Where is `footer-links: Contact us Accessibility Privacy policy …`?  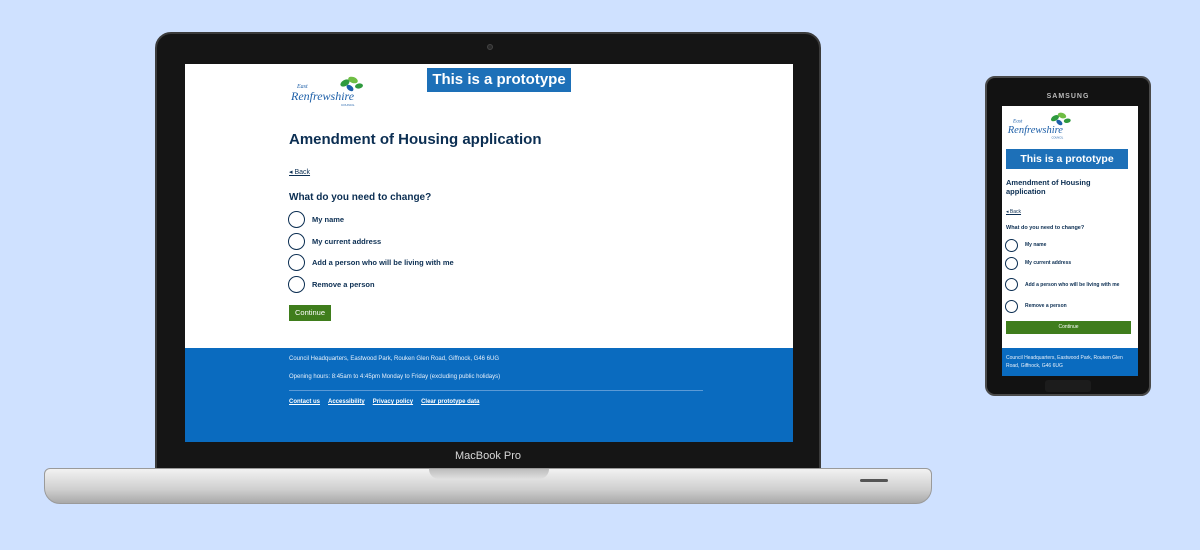
footer-links: Contact us Accessibility Privacy policy … is located at coordinates (384, 402).